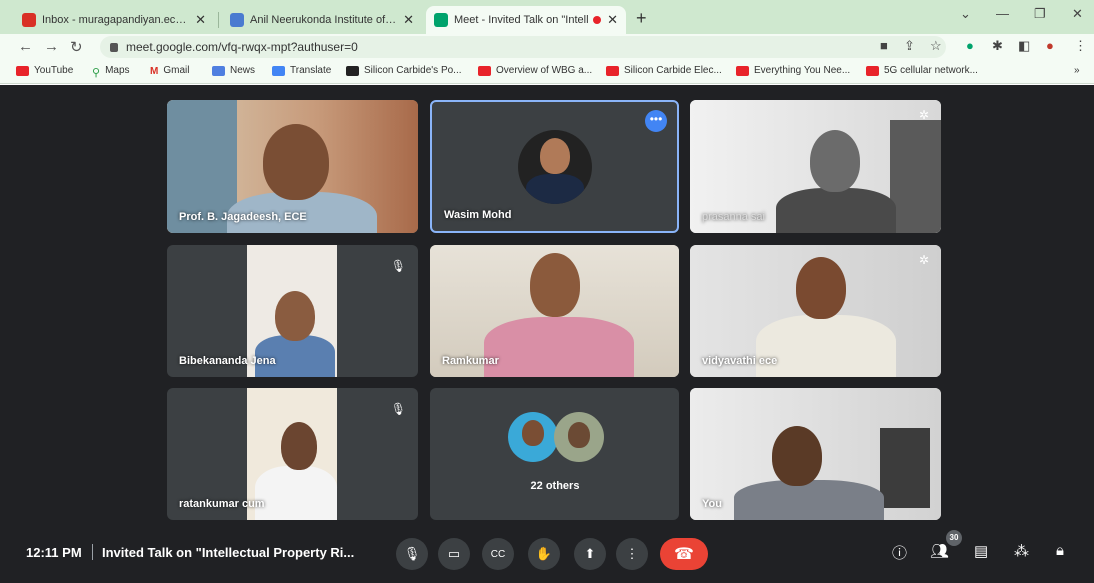  I want to click on info-icon: ⓘ, so click(899, 552).